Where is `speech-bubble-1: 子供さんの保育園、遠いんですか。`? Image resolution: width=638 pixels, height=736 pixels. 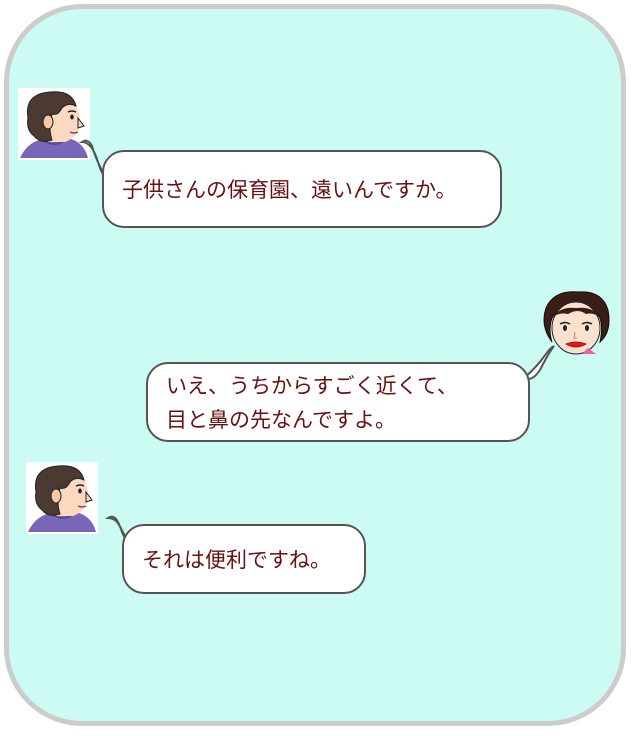 speech-bubble-1: 子供さんの保育園、遠いんですか。 is located at coordinates (302, 189).